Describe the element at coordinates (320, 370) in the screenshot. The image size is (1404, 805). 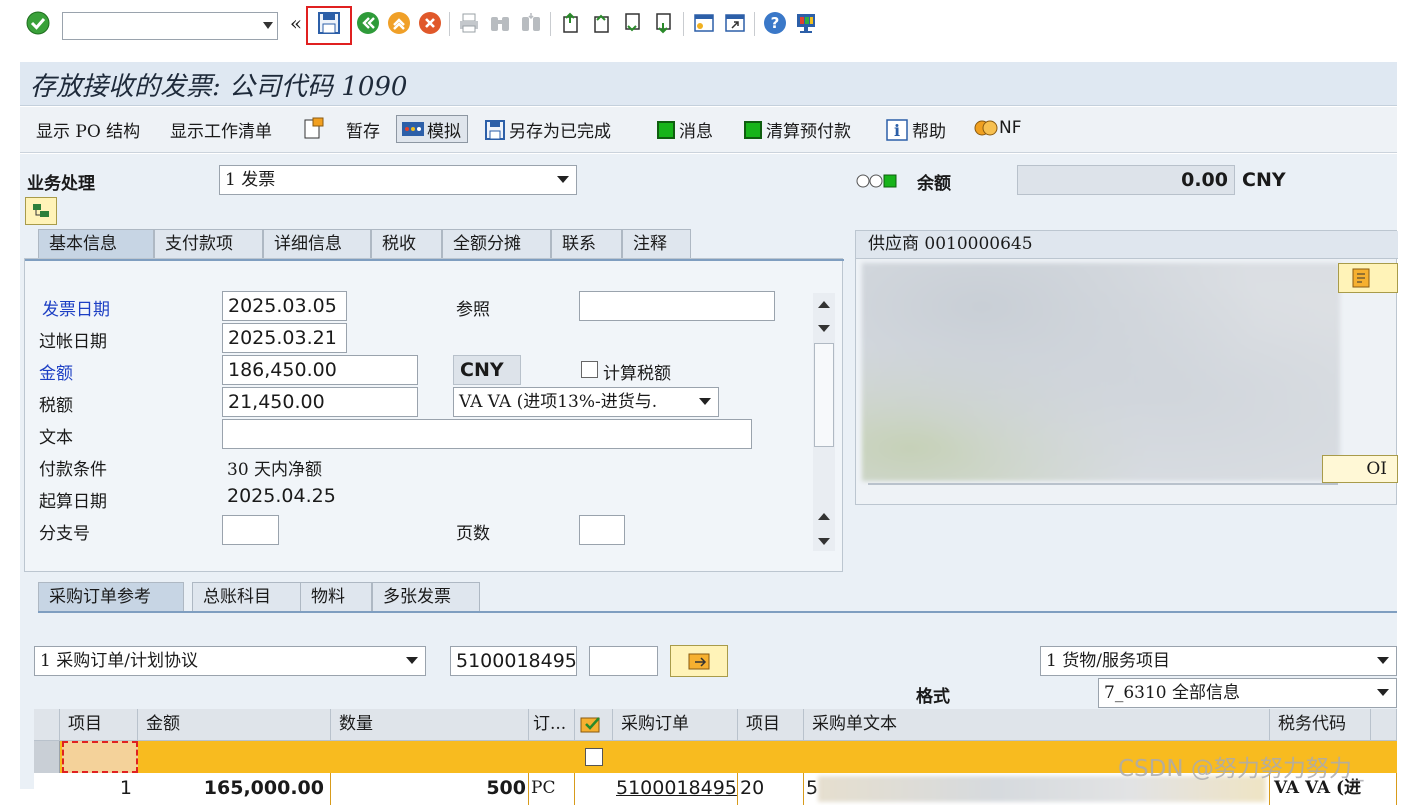
I see `amount-input: 186,450.00` at that location.